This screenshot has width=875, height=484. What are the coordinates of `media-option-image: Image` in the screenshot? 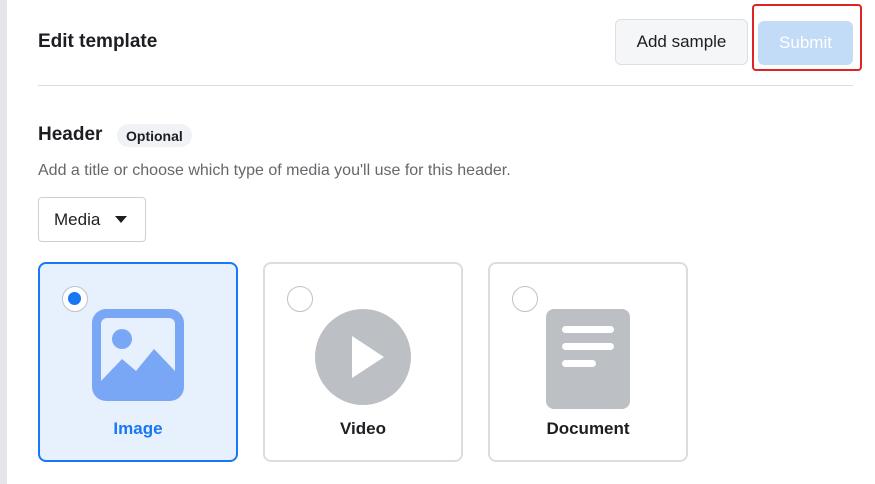 It's located at (138, 362).